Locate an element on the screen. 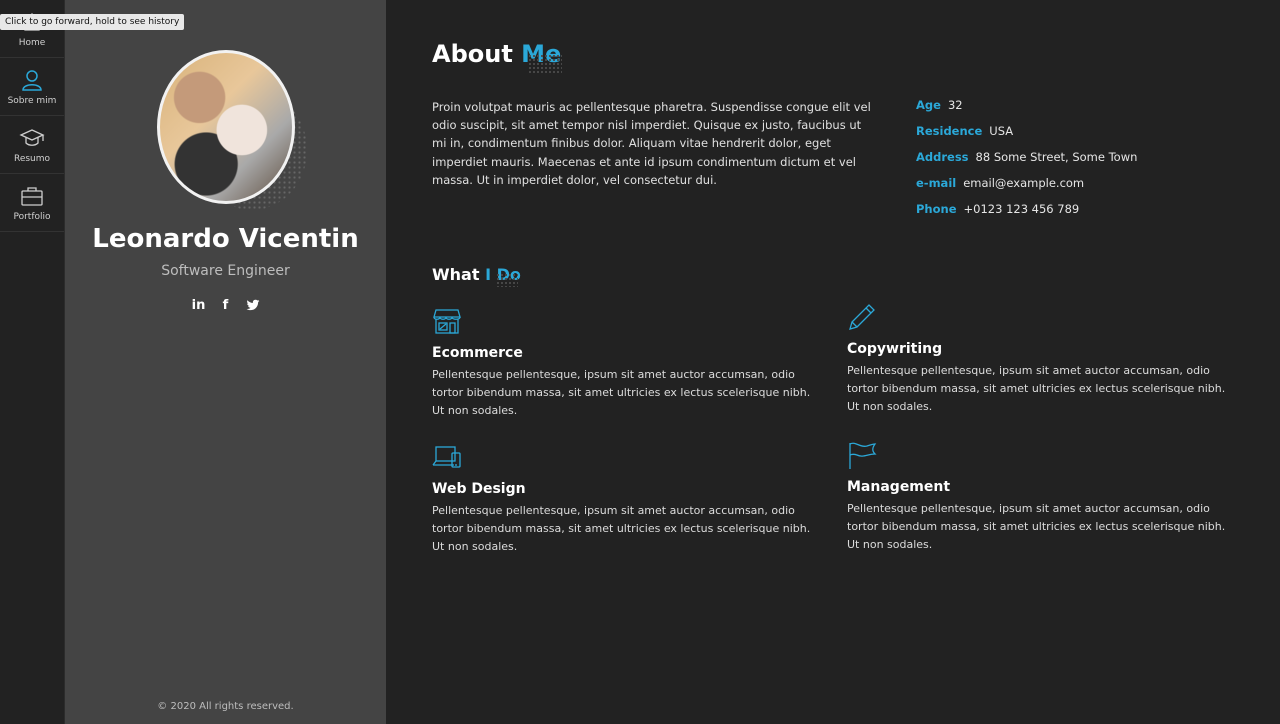  info-key: Residence is located at coordinates (949, 131).